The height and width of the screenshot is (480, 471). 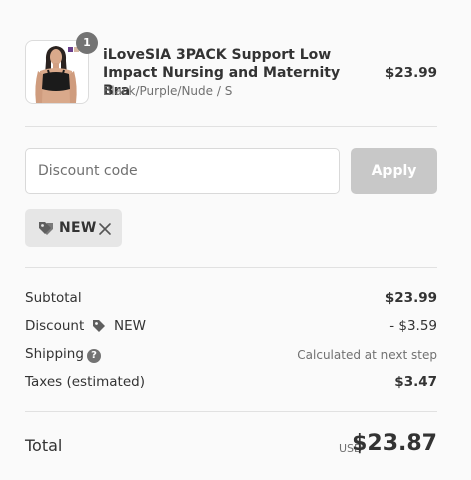 I want to click on shipping-label: Shipping, so click(x=54, y=354).